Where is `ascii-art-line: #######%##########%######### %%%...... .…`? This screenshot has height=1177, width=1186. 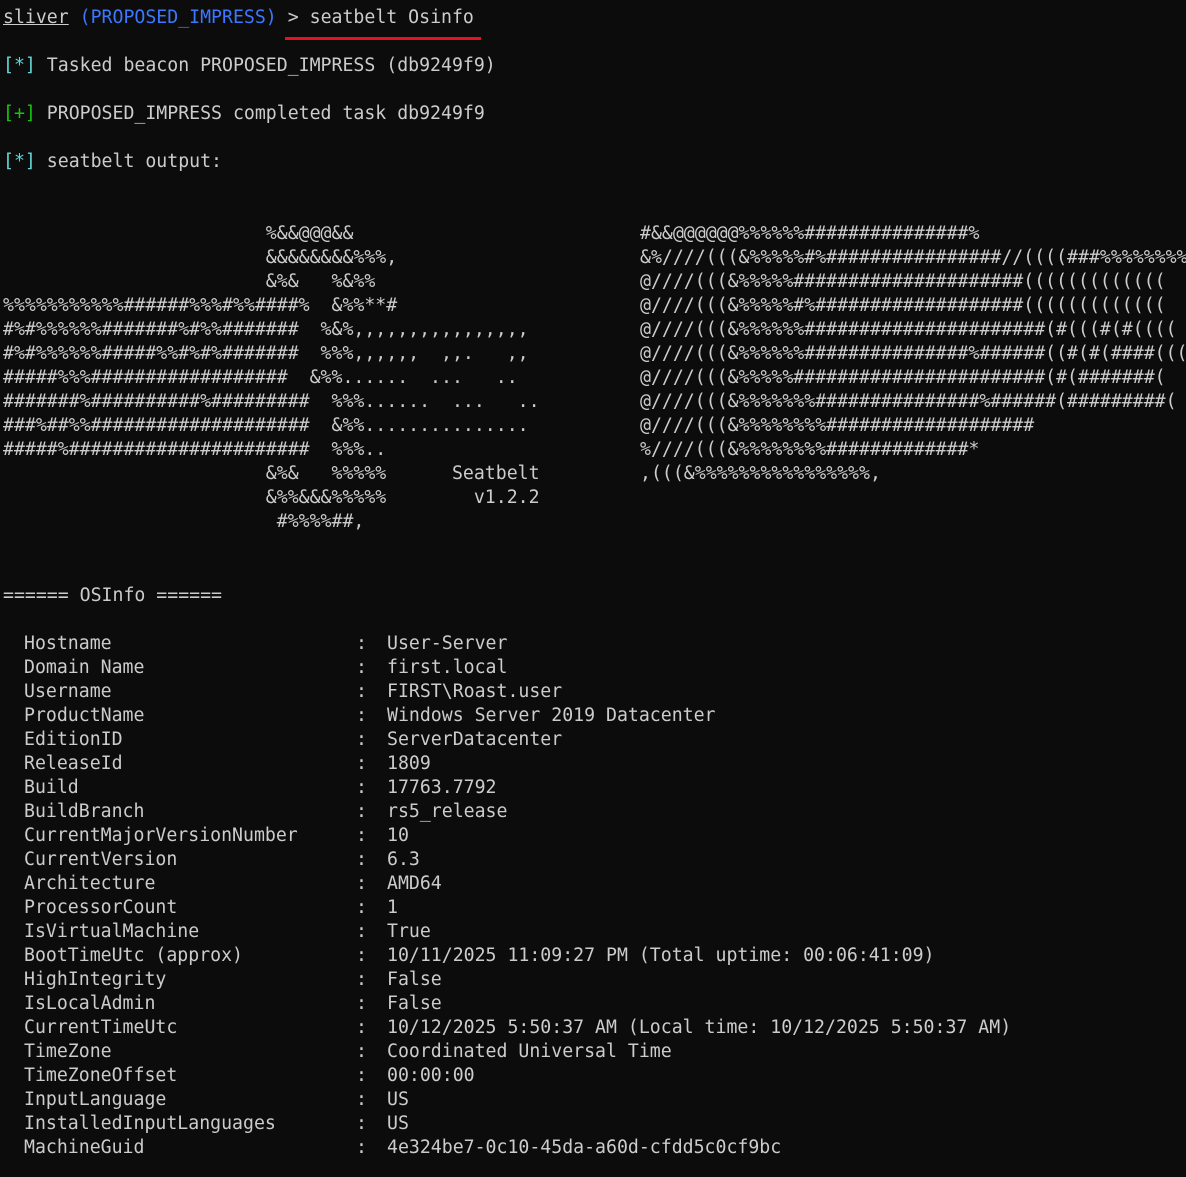
ascii-art-line: #######%##########%######### %%%...... .… is located at coordinates (271, 401).